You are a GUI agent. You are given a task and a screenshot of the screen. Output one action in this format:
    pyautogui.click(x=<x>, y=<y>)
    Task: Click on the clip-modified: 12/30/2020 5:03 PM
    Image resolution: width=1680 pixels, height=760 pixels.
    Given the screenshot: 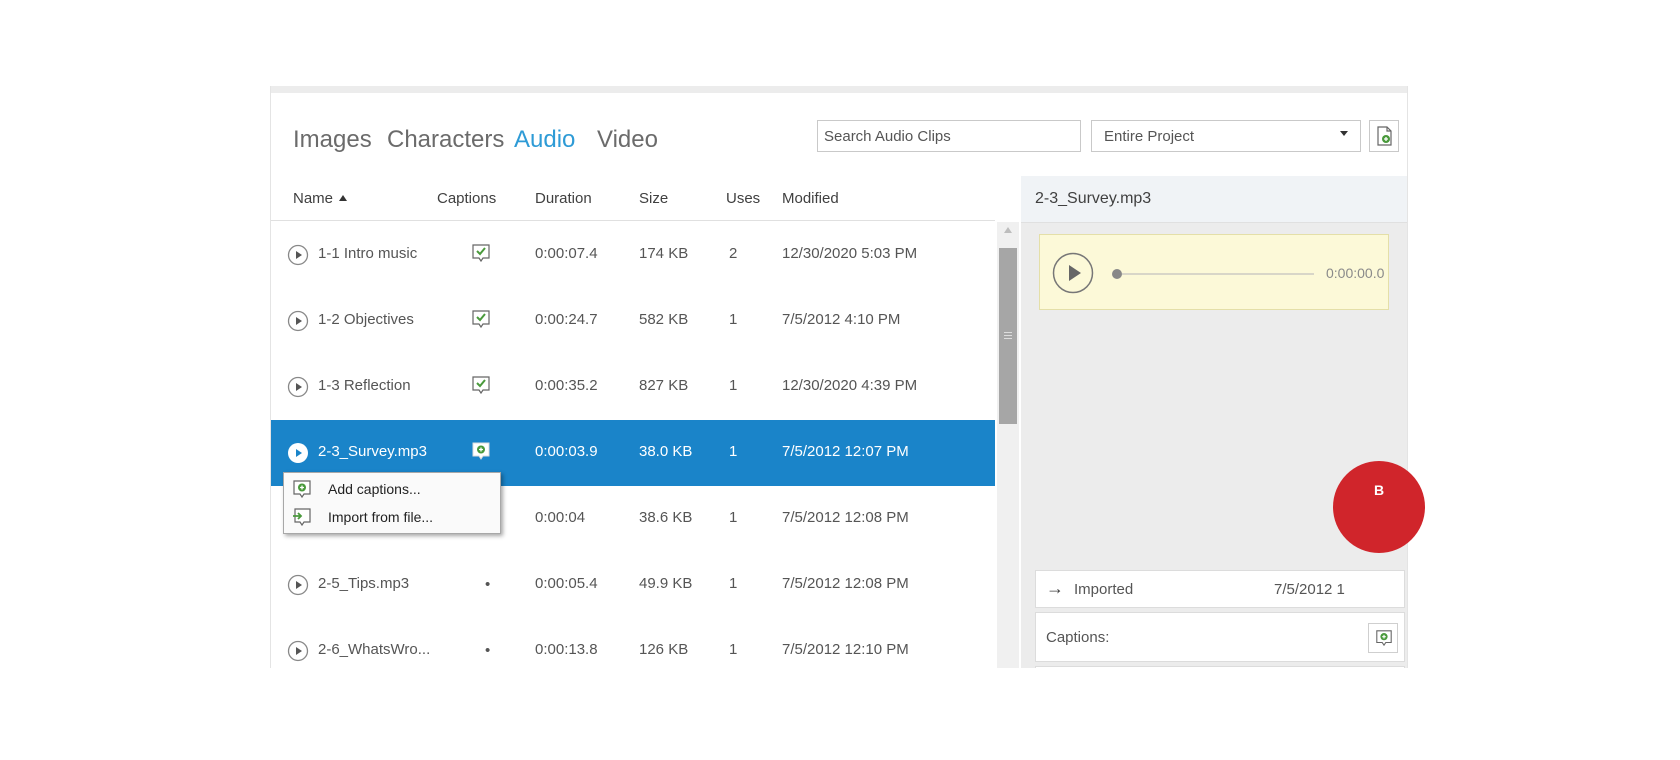 What is the action you would take?
    pyautogui.click(x=850, y=253)
    